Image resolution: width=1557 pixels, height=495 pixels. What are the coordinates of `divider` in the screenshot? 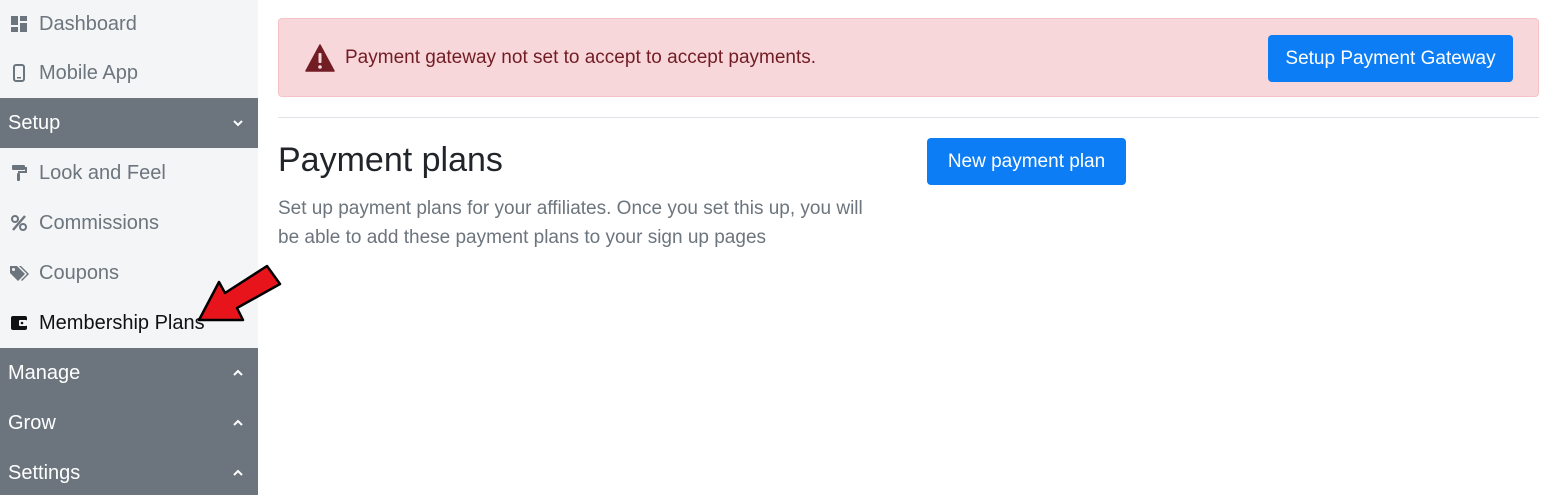 It's located at (908, 117).